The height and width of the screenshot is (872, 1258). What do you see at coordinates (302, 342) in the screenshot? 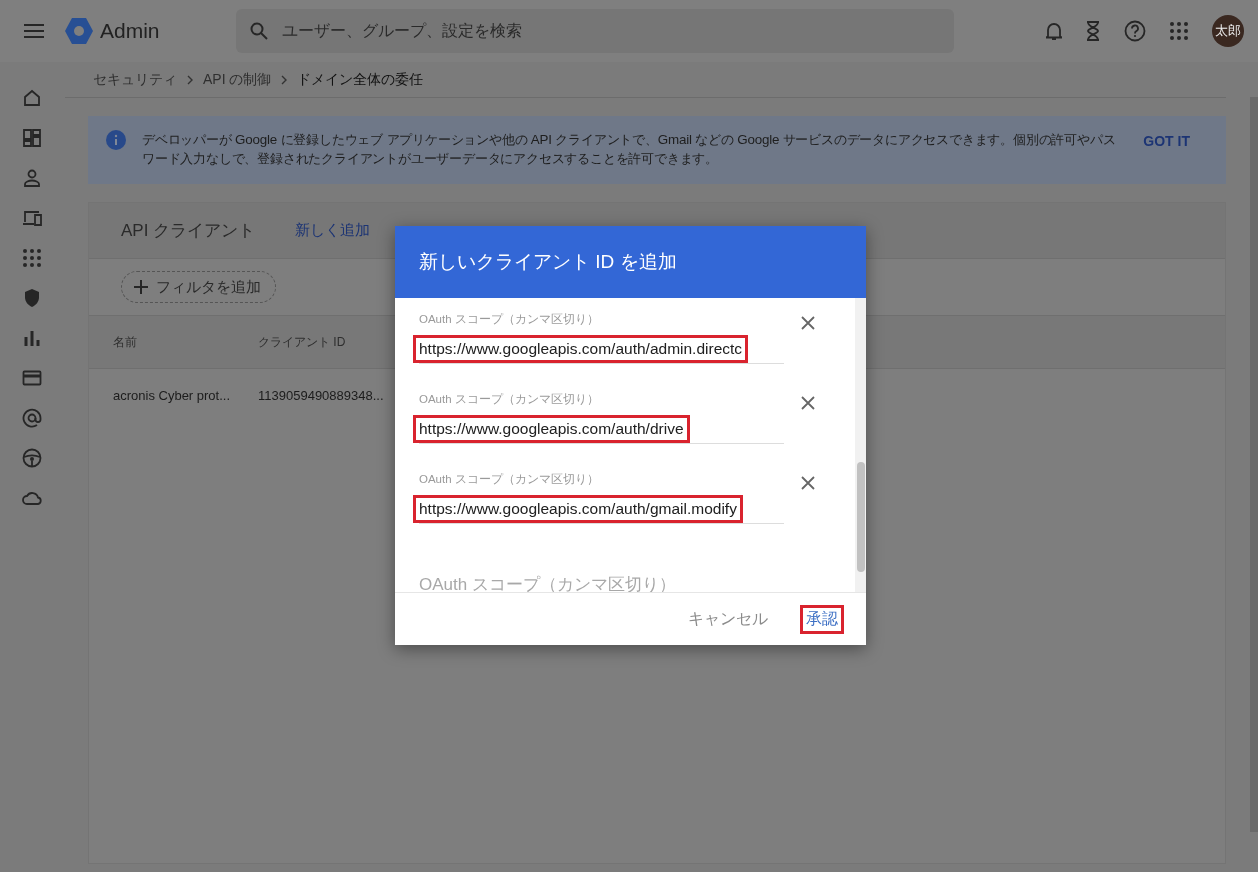
I see `column-header: クライアント ID` at bounding box center [302, 342].